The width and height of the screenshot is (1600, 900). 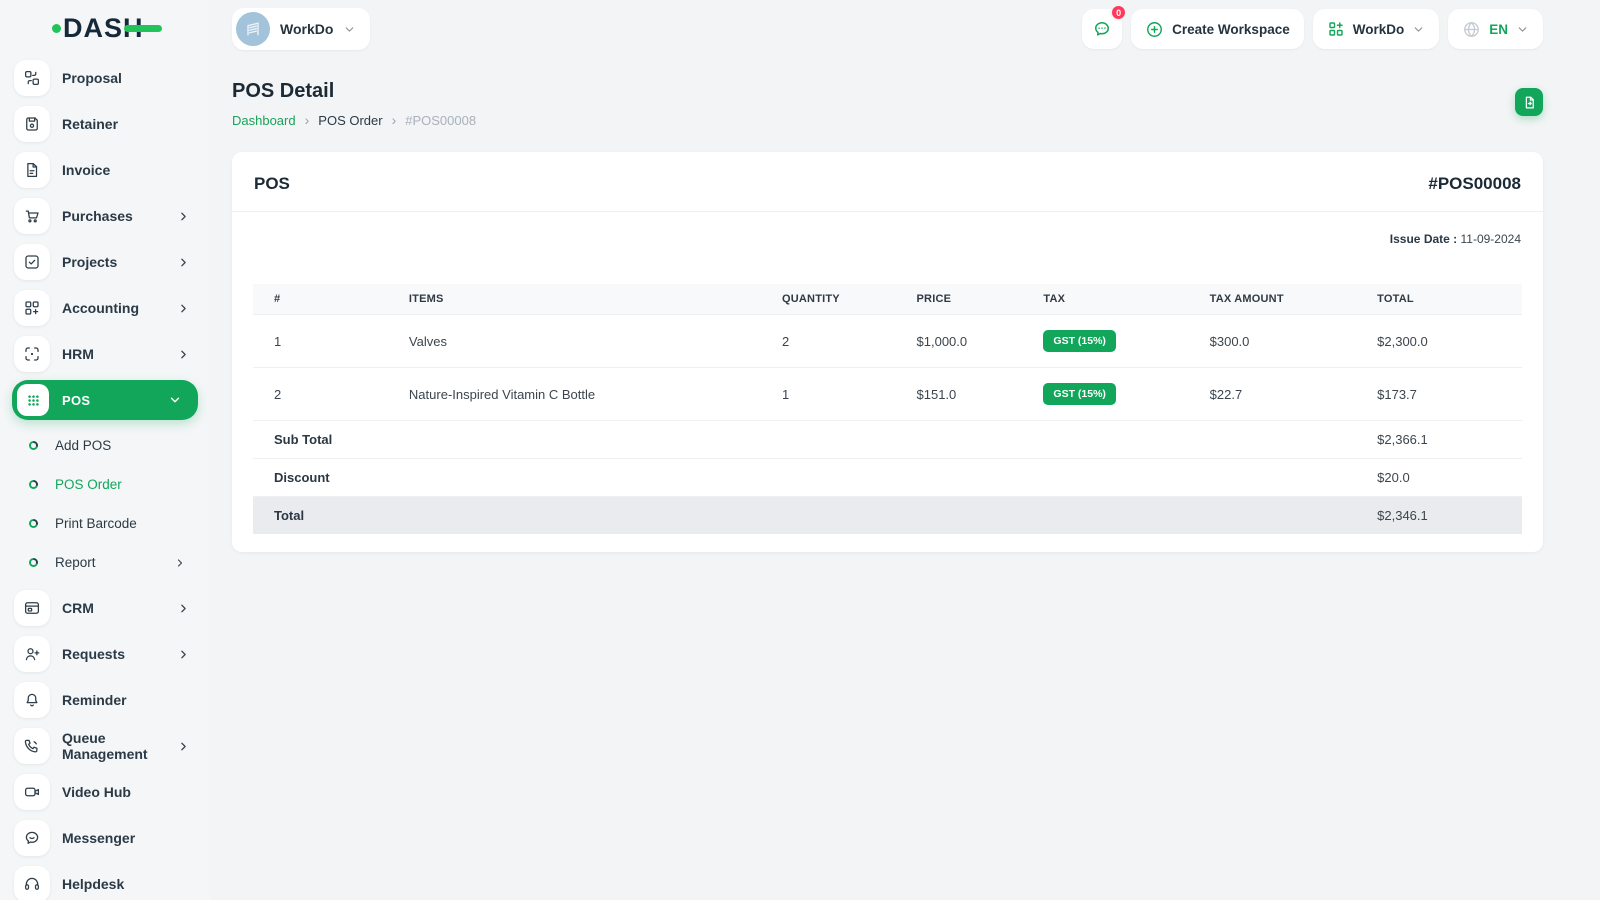 What do you see at coordinates (78, 608) in the screenshot?
I see `sidebar-item-label: CRM` at bounding box center [78, 608].